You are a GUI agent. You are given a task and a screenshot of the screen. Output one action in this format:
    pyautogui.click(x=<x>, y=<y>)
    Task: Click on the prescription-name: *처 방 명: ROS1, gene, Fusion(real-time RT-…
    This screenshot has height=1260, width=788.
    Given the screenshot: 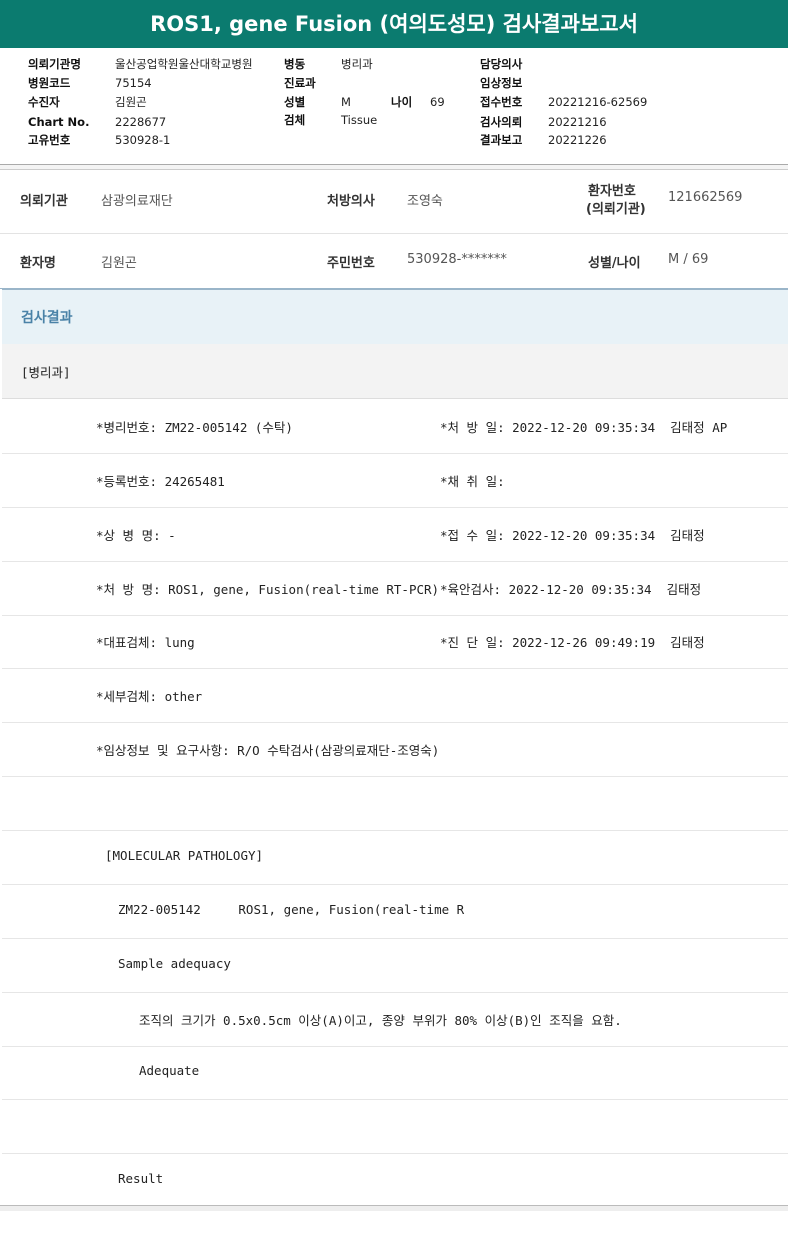 What is the action you would take?
    pyautogui.click(x=268, y=589)
    